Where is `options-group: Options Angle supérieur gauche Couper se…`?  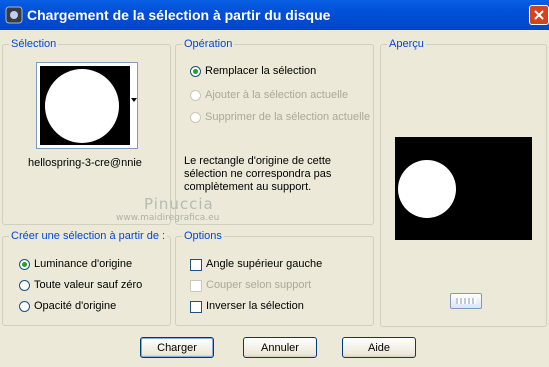
options-group: Options Angle supérieur gauche Couper se… is located at coordinates (274, 278).